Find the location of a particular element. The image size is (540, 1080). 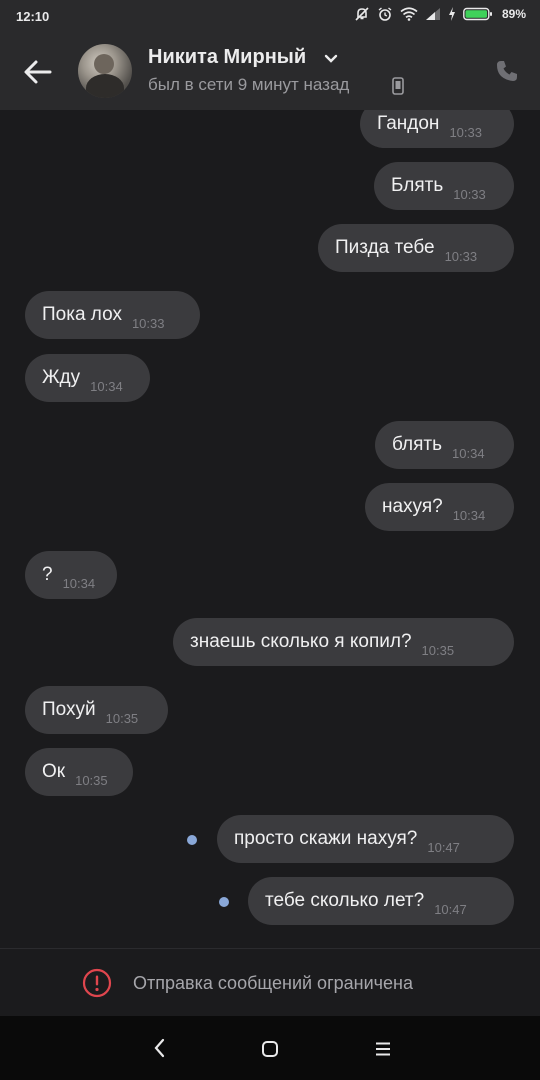

chat-header: Никита Мирный был в сети 9 минут назад is located at coordinates (270, 71).